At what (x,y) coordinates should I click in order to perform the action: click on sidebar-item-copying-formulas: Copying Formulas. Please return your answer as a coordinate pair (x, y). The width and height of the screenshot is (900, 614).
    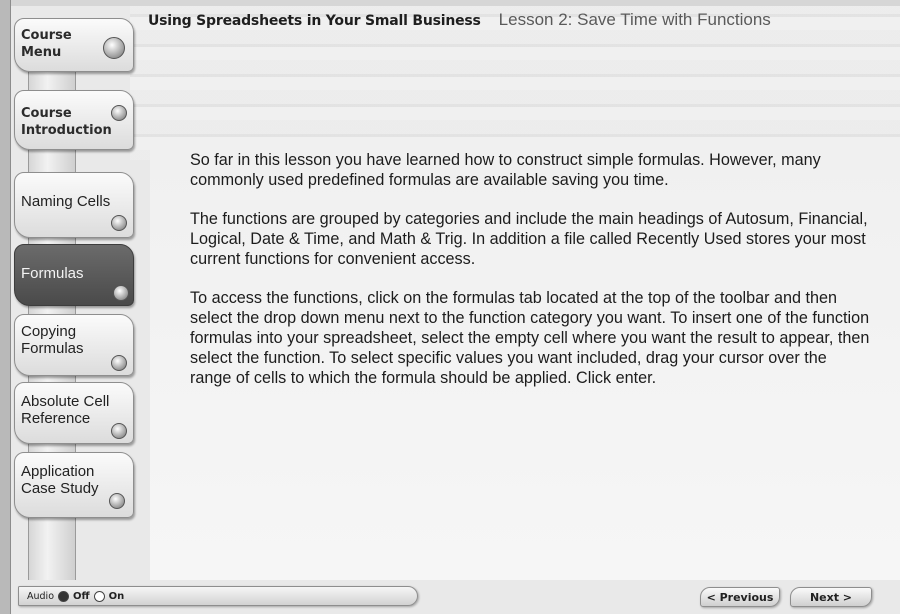
    Looking at the image, I should click on (74, 345).